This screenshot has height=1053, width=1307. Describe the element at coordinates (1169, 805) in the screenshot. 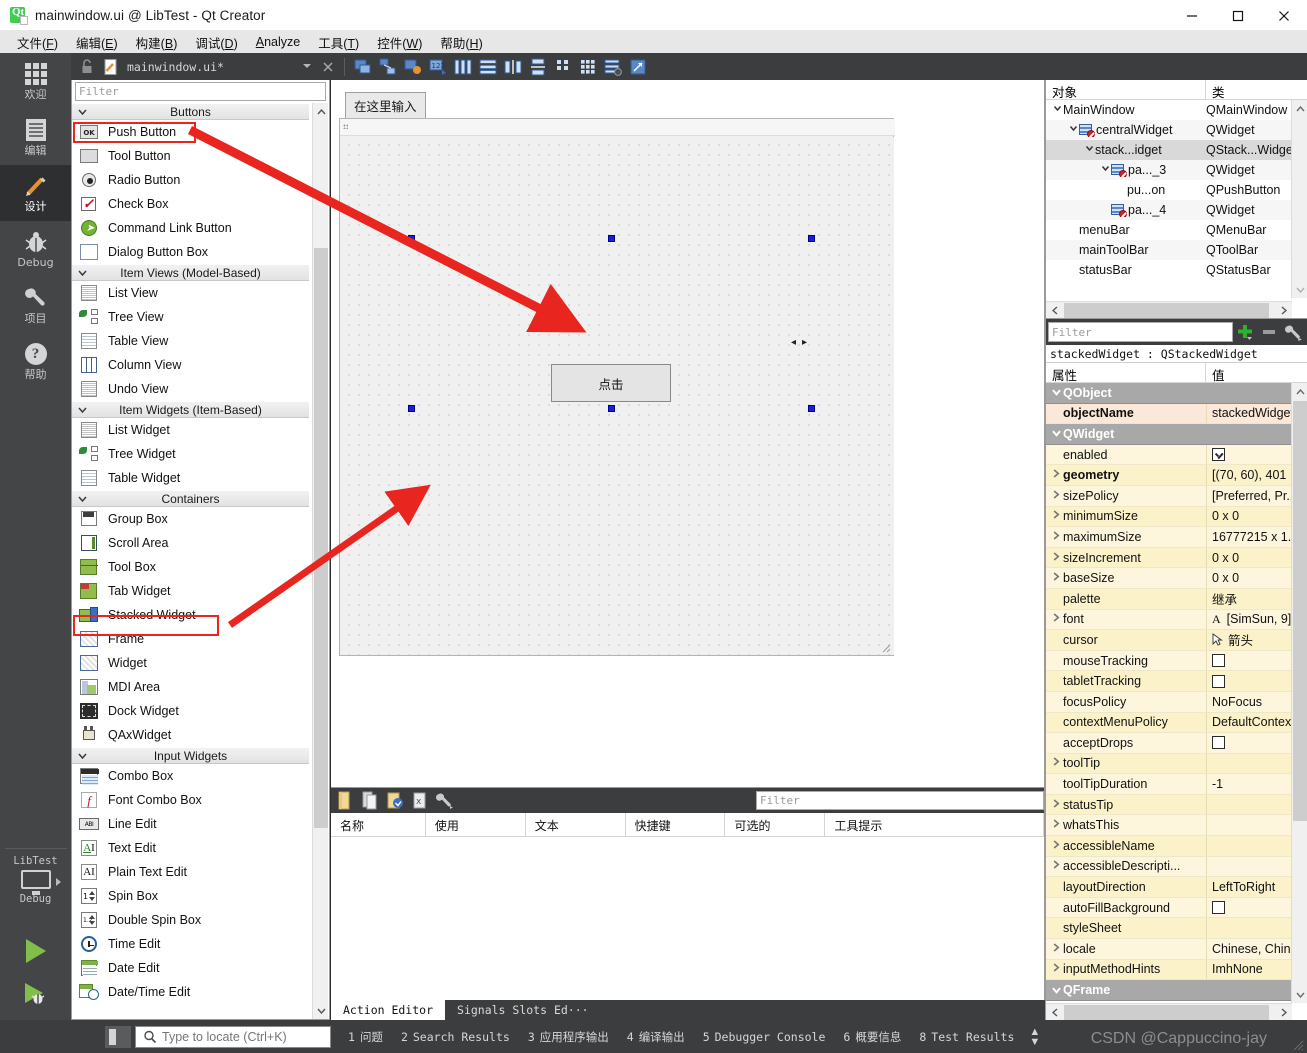

I see `property-row: statusTip` at that location.